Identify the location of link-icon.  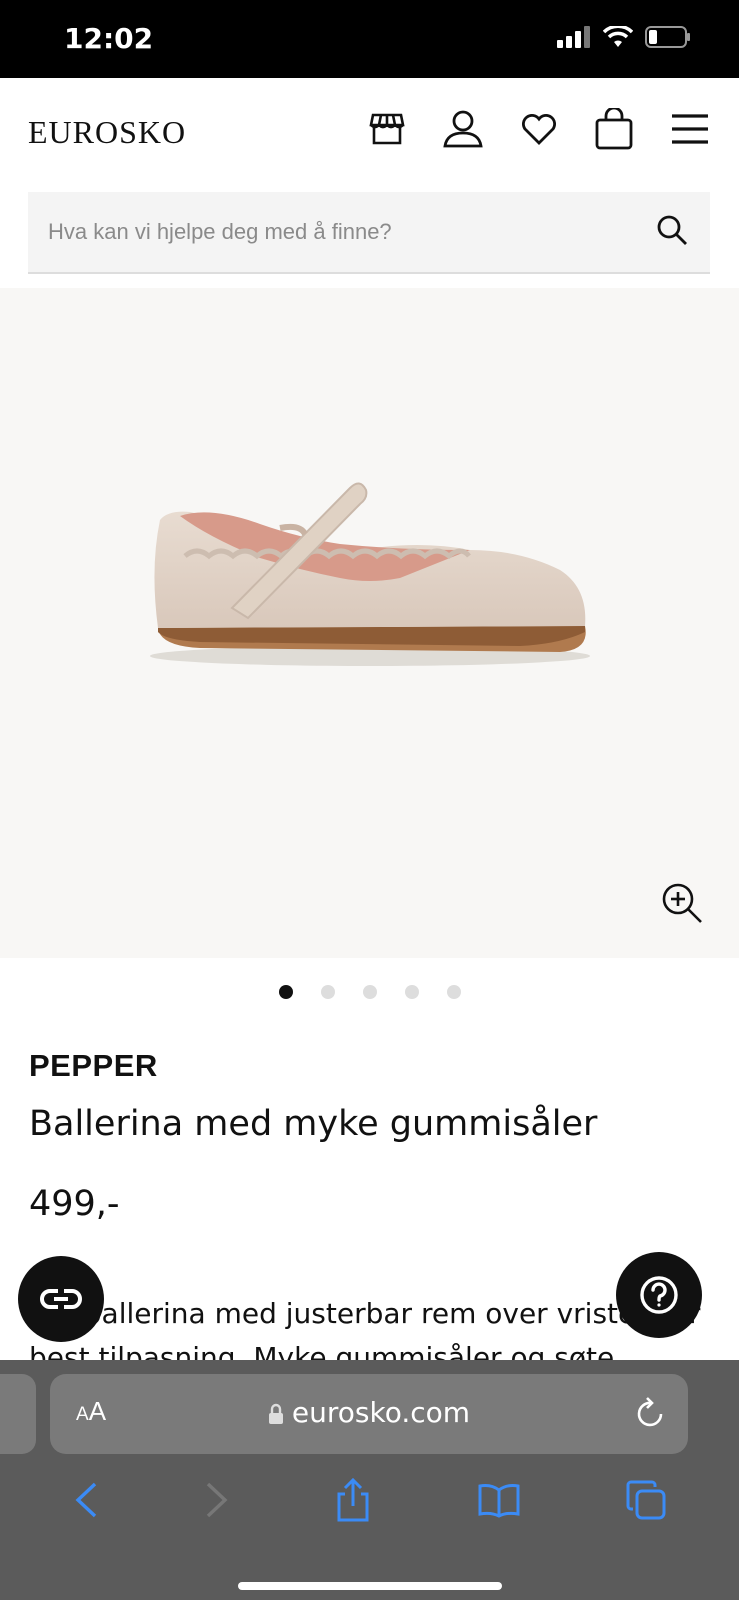
(61, 1299).